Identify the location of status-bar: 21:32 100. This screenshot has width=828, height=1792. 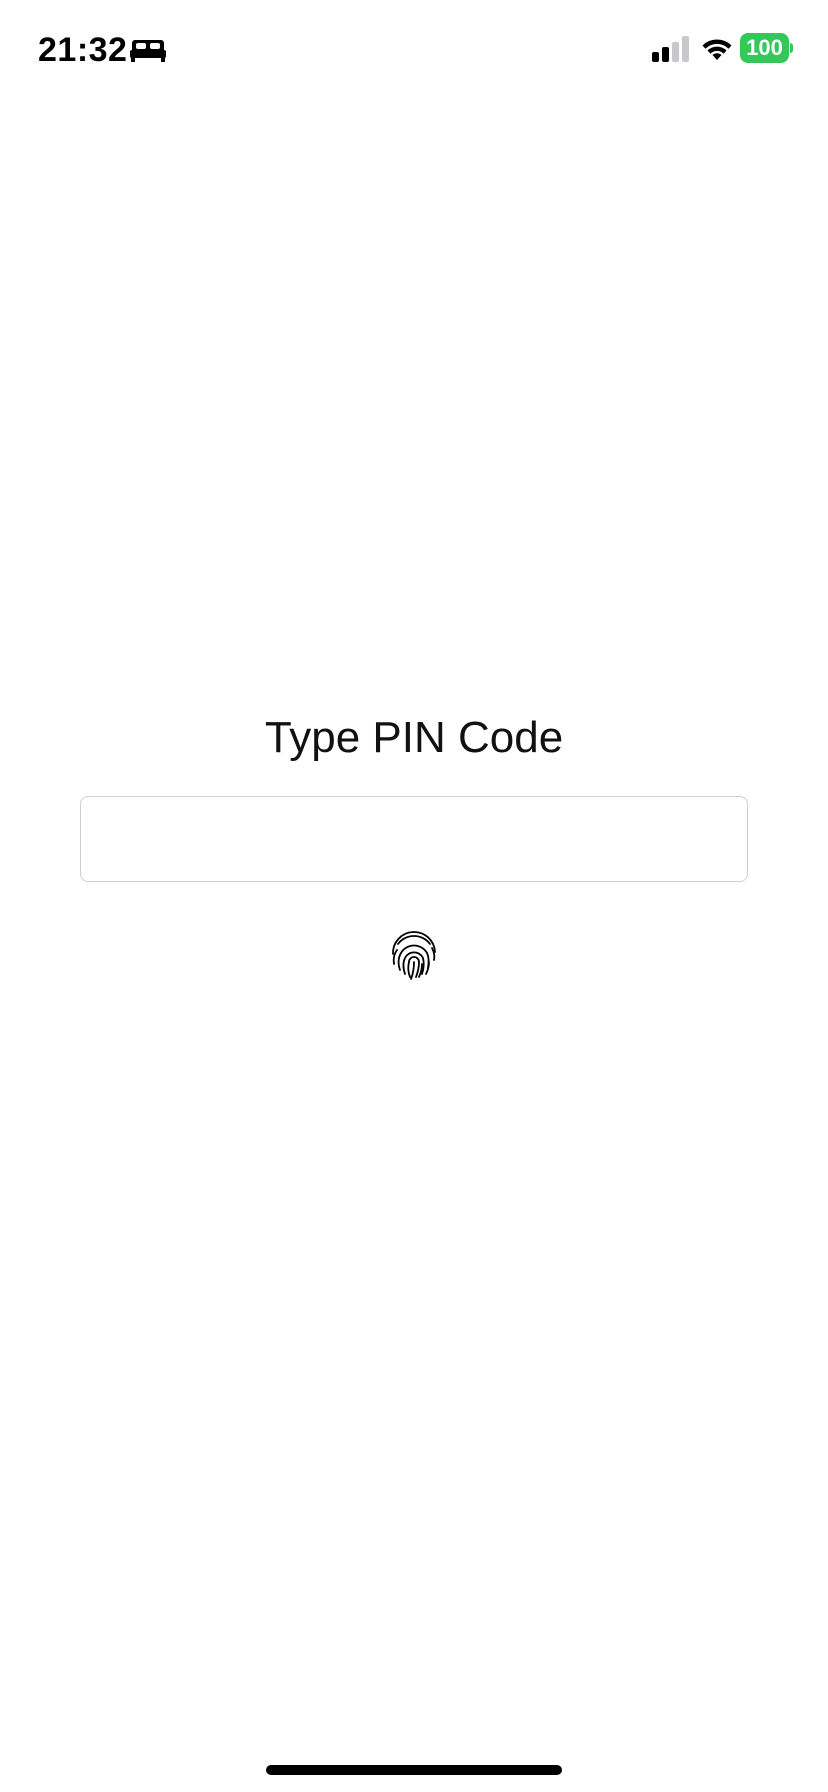
(414, 50).